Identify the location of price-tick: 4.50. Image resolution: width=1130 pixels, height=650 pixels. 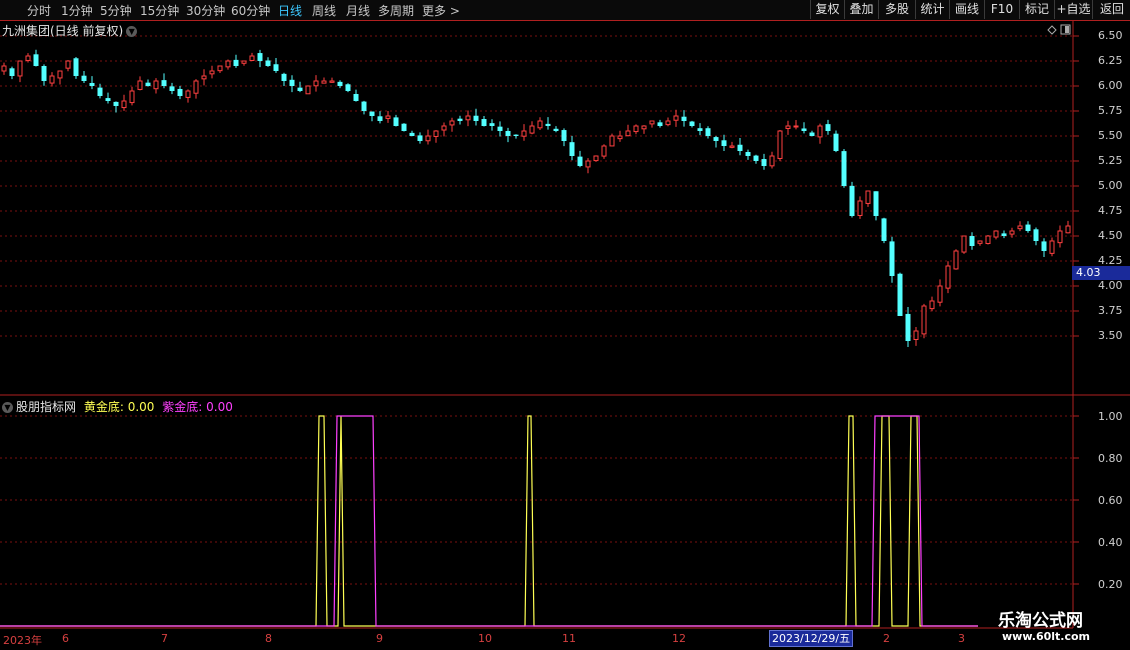
(1110, 235).